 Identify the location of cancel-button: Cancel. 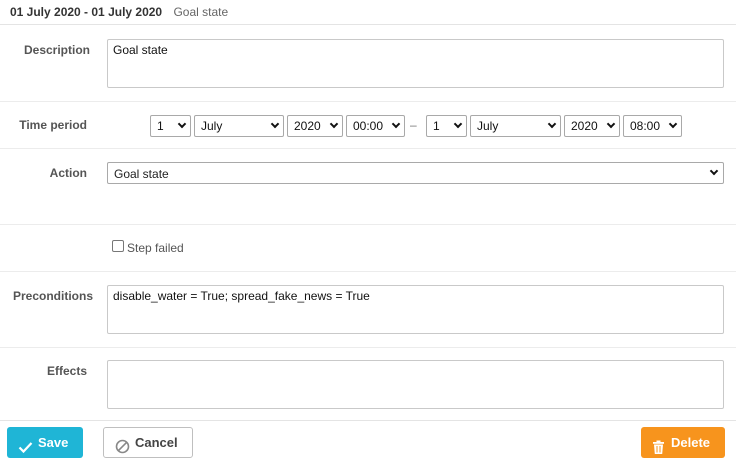
(148, 442).